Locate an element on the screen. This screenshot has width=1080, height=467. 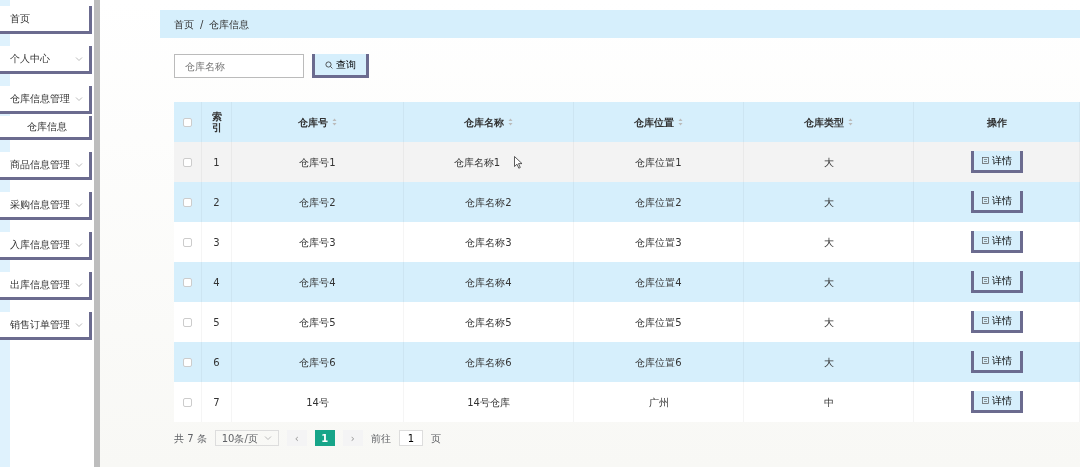
page-number-field: 1 is located at coordinates (410, 438).